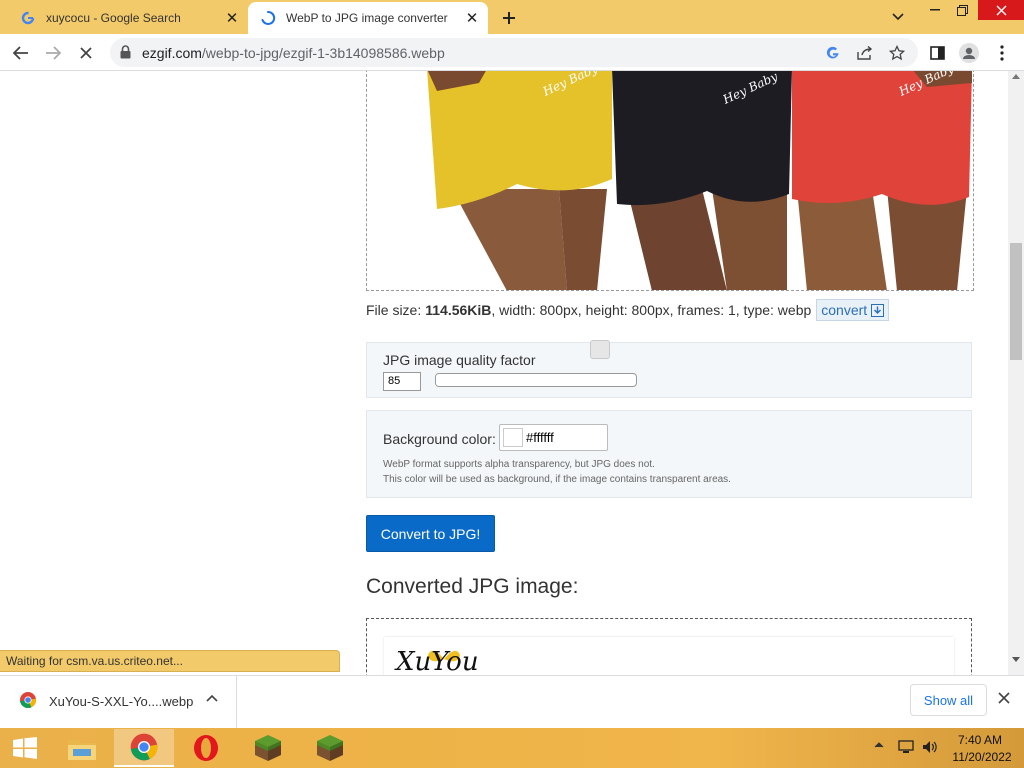 The width and height of the screenshot is (1024, 768). I want to click on quality-slider, so click(536, 380).